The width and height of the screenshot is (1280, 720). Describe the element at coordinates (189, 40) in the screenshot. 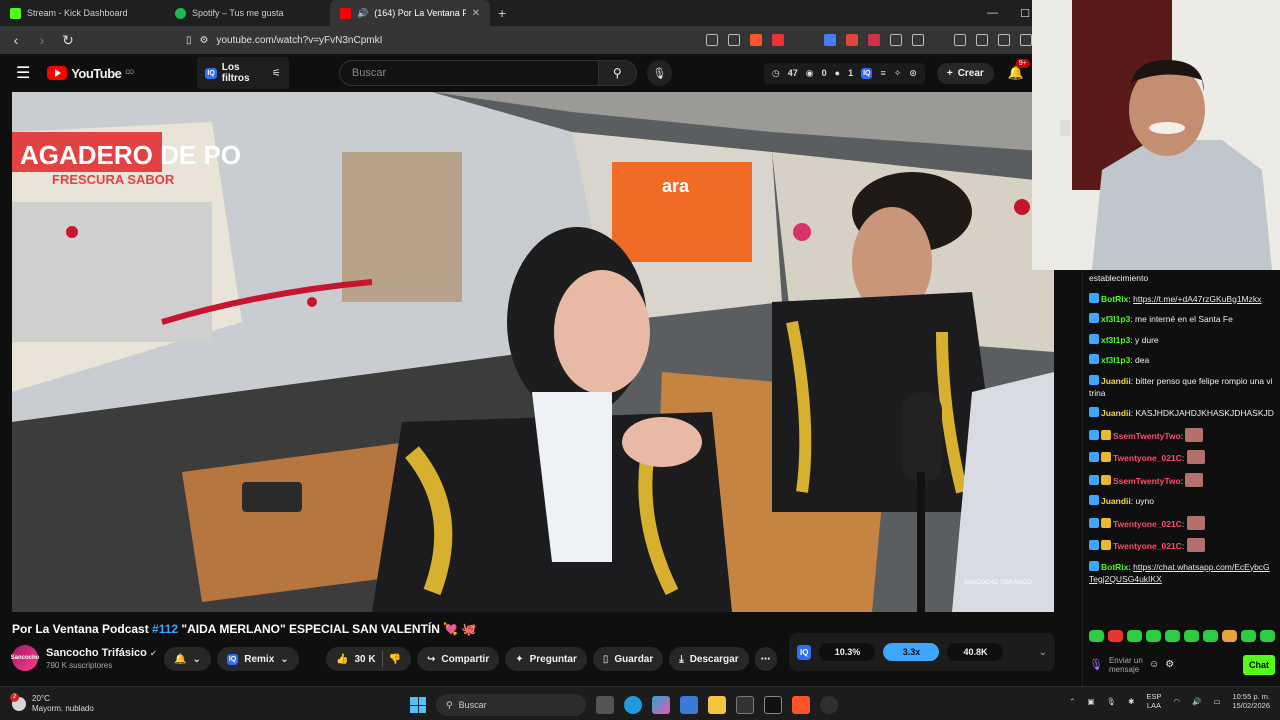

I see `bookmark-icon: ▯` at that location.